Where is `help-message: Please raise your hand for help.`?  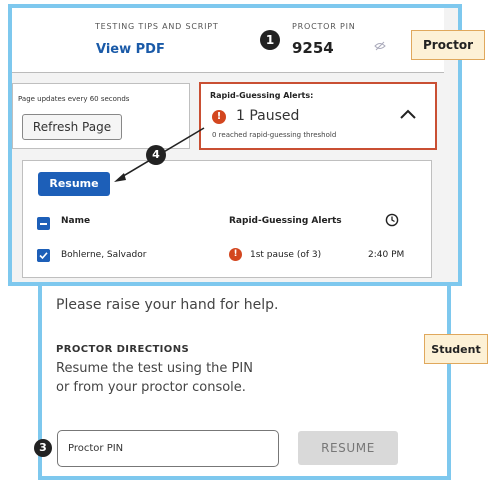 help-message: Please raise your hand for help. is located at coordinates (167, 305).